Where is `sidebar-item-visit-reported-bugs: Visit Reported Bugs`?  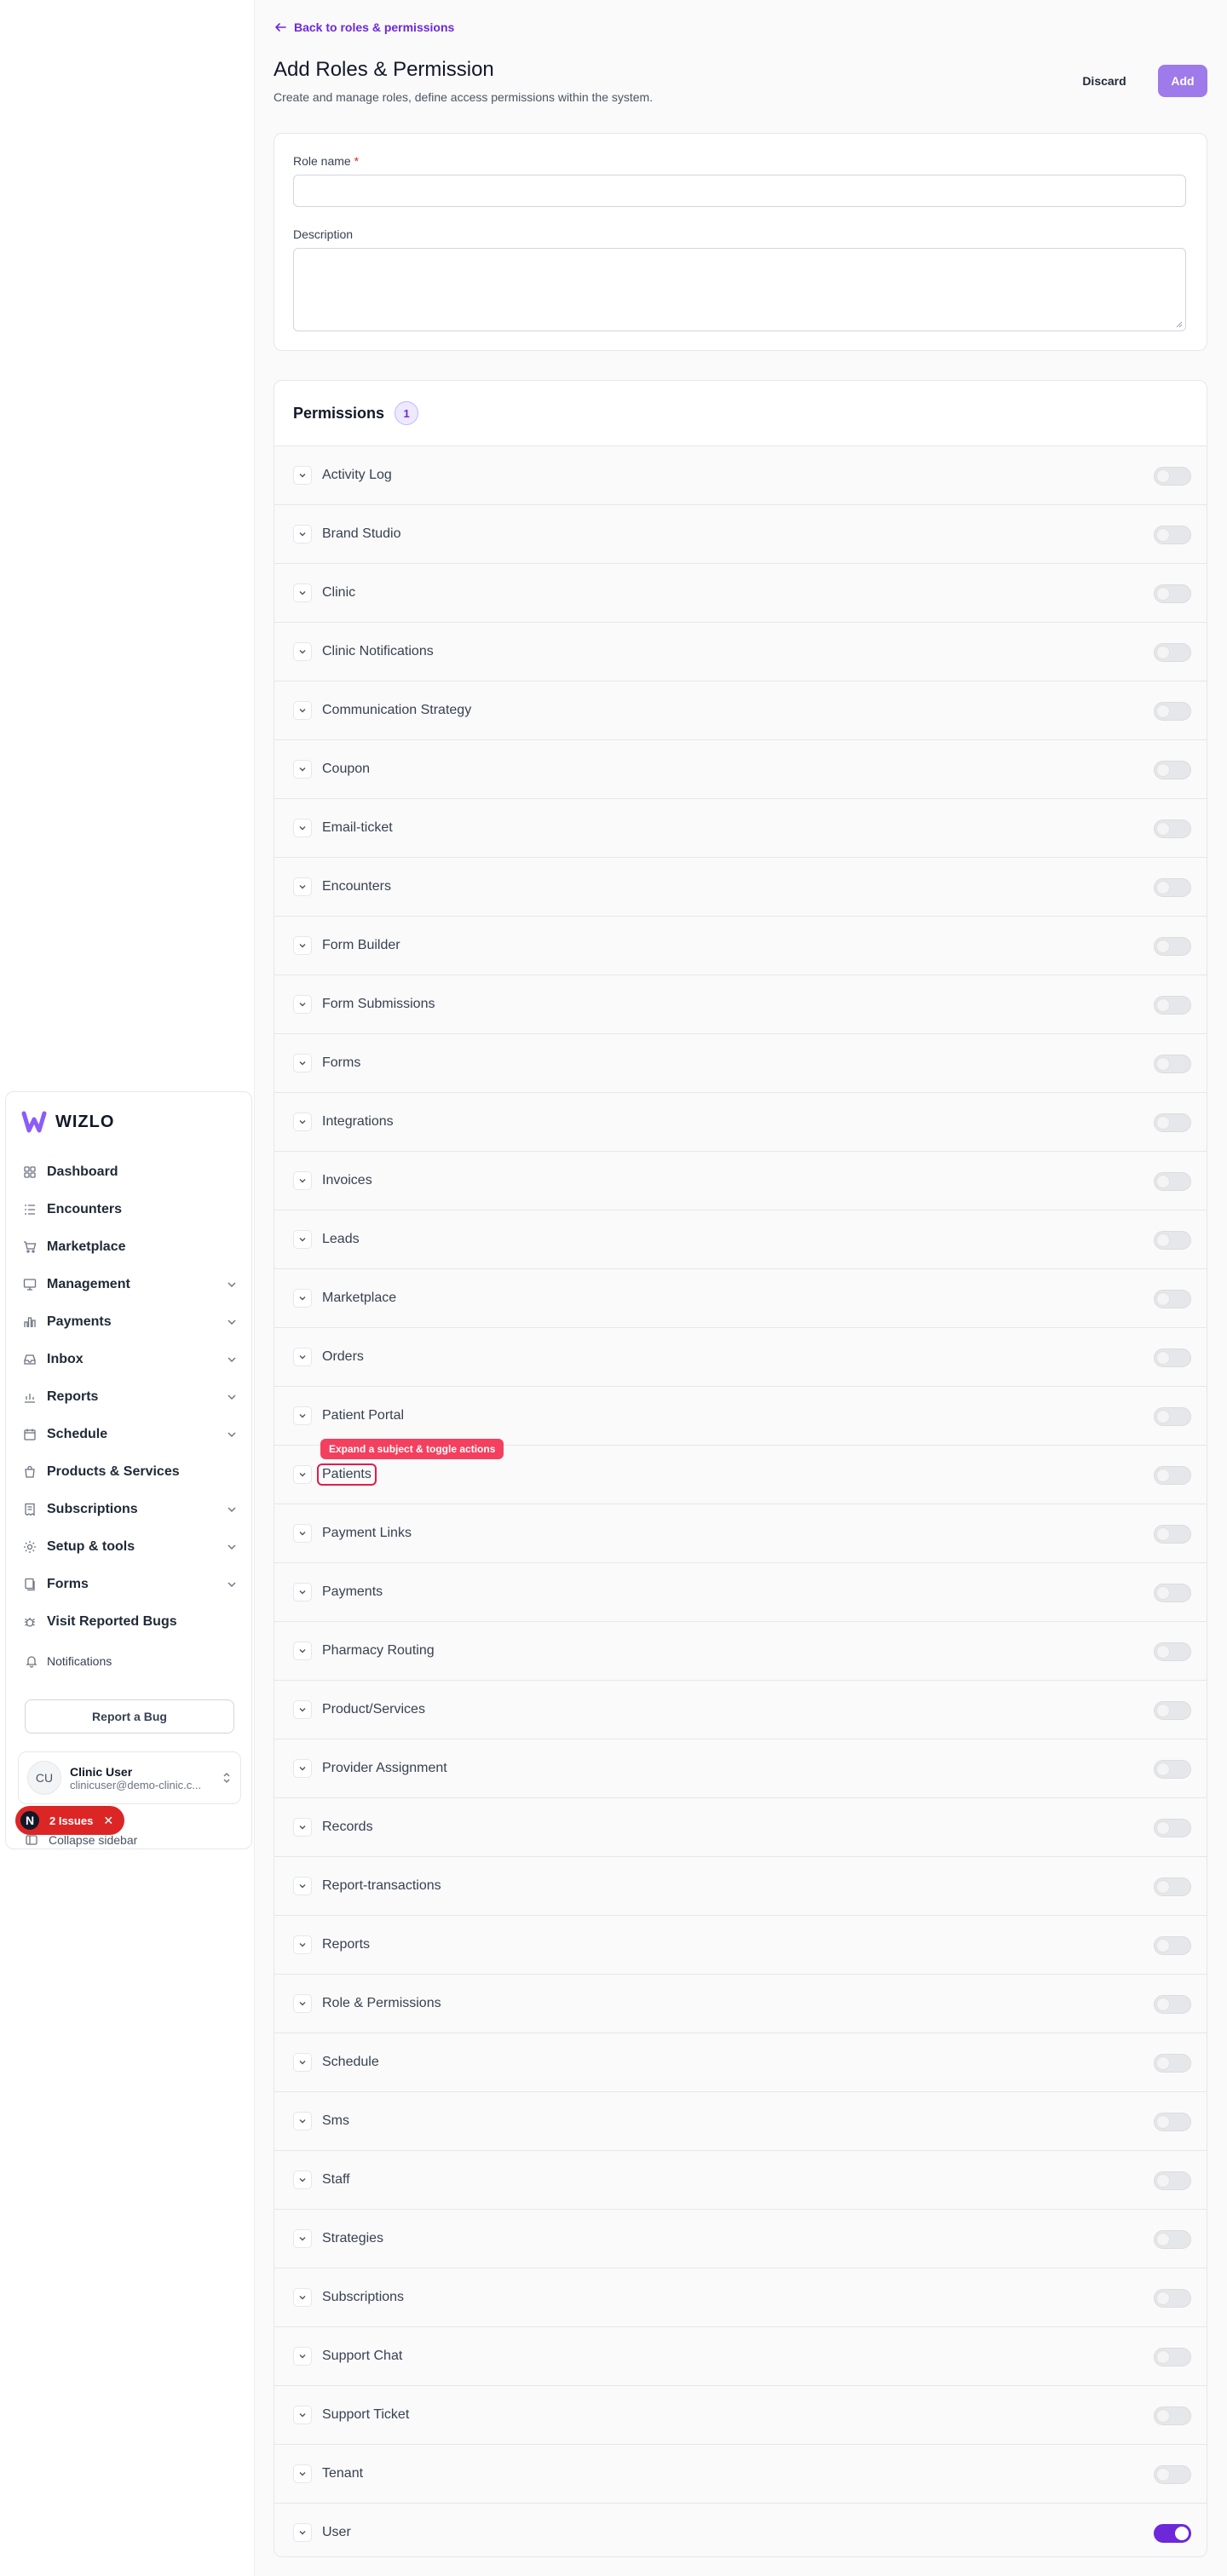
sidebar-item-visit-reported-bugs: Visit Reported Bugs is located at coordinates (130, 1622).